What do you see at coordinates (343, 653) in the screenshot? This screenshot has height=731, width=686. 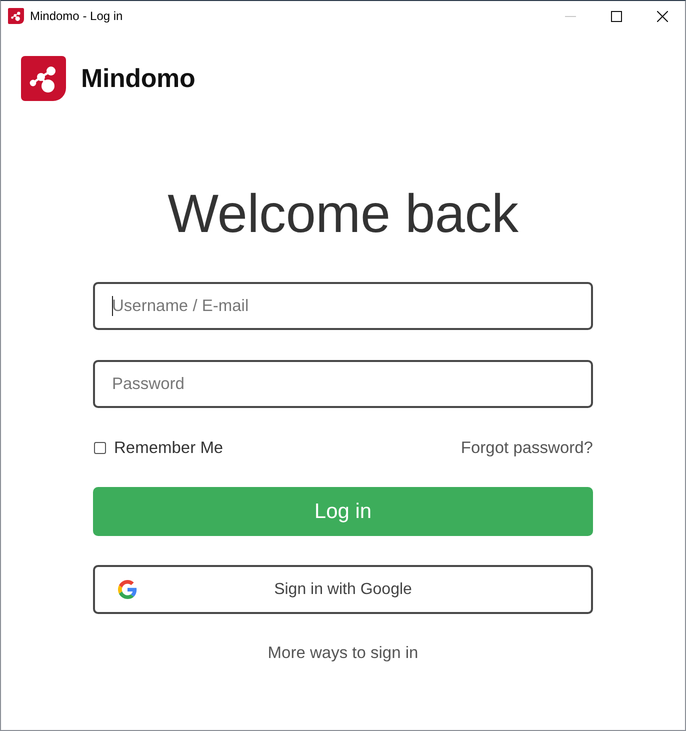 I see `more-sign-in-options-link: More ways to sign in` at bounding box center [343, 653].